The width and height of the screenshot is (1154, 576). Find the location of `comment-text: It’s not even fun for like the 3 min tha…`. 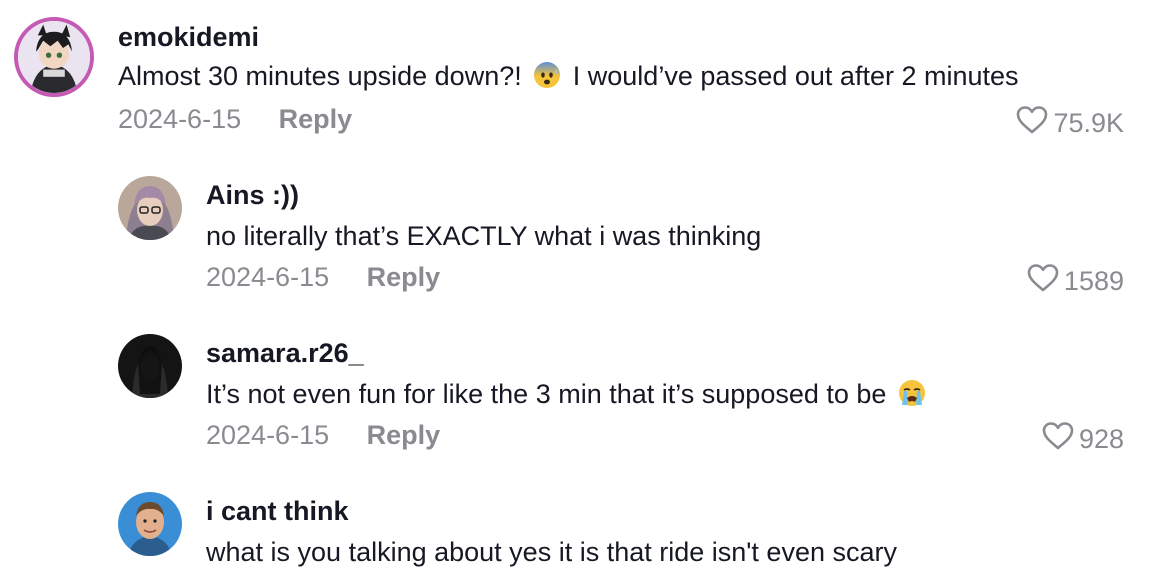

comment-text: It’s not even fun for like the 3 min tha… is located at coordinates (568, 394).